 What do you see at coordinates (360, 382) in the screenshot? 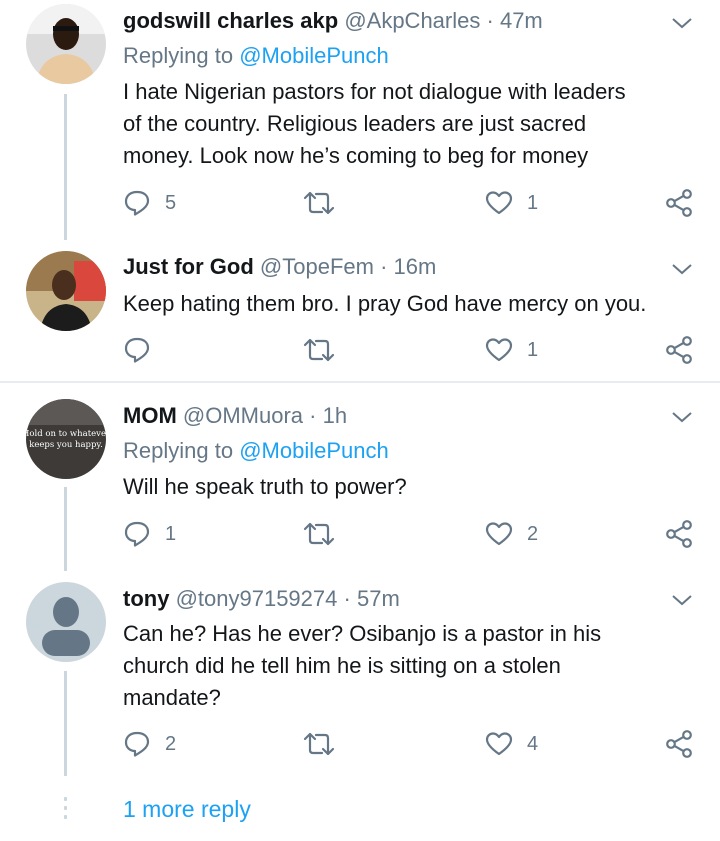
I see `divider` at bounding box center [360, 382].